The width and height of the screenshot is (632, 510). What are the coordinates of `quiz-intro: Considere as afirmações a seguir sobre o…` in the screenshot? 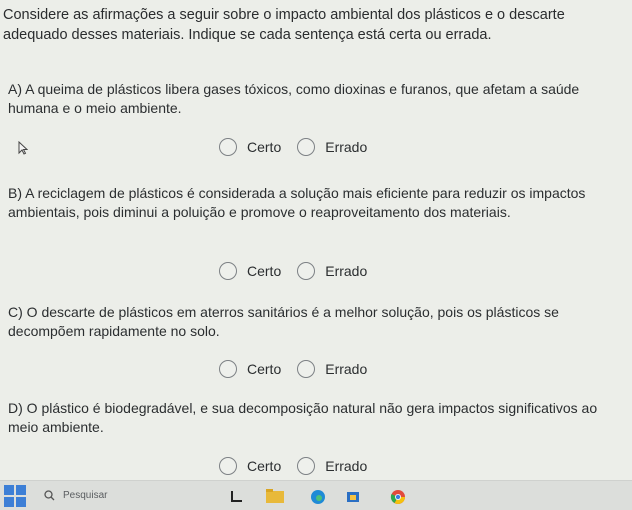 It's located at (284, 25).